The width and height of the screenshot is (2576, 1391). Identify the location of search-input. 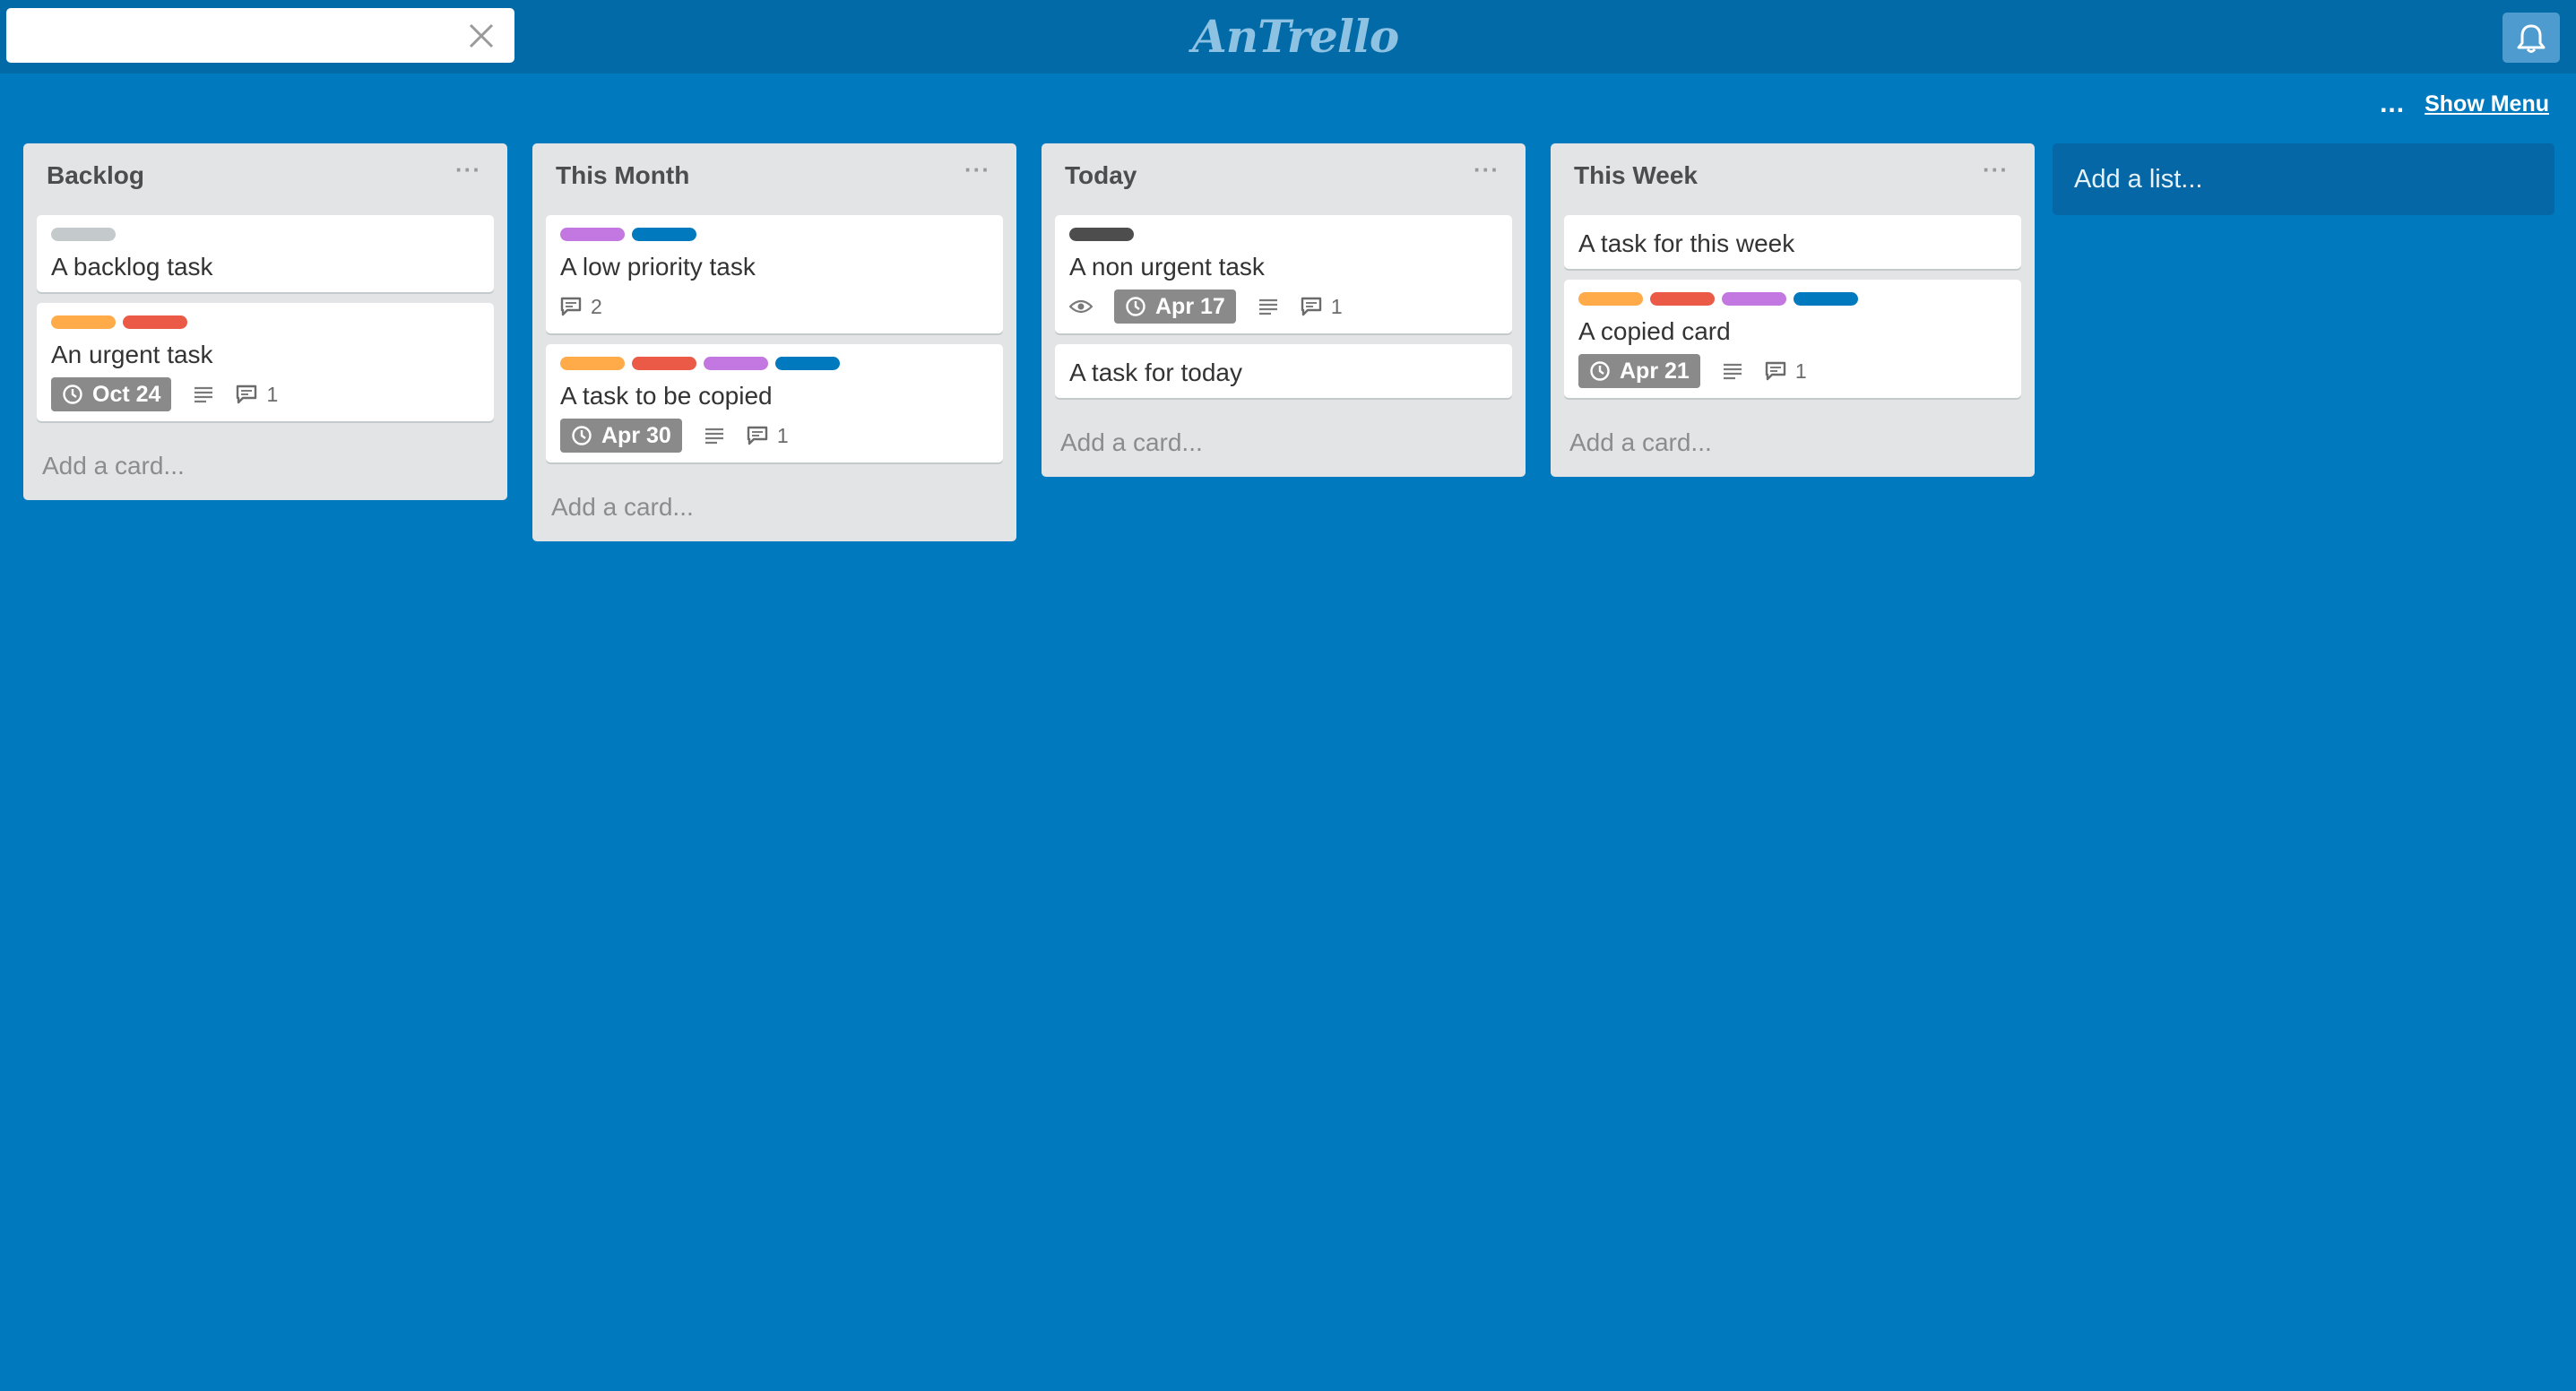
(230, 35).